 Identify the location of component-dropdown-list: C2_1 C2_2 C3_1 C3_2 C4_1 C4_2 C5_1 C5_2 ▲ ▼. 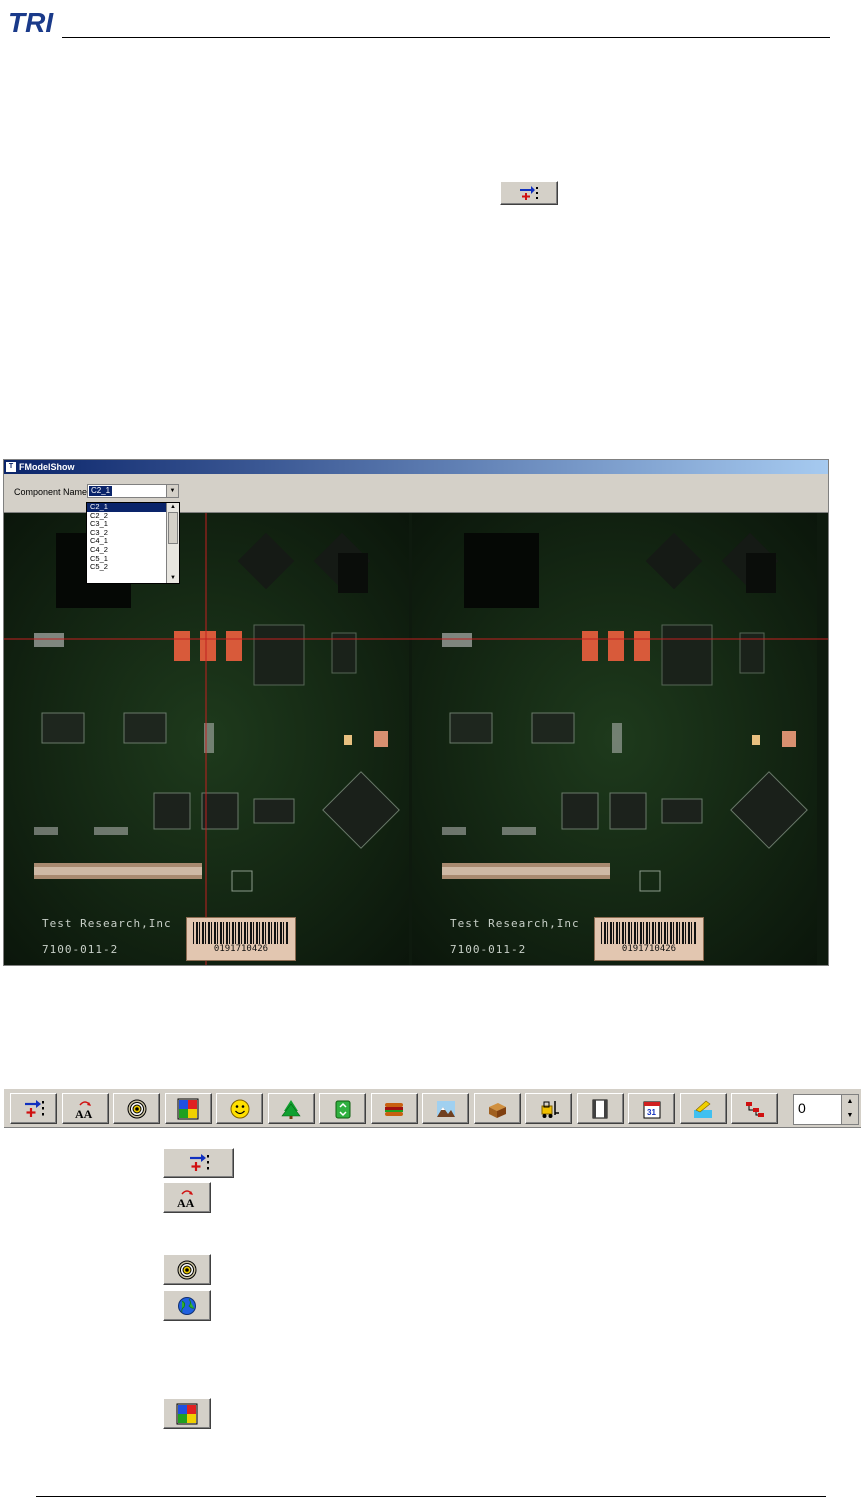
(133, 543).